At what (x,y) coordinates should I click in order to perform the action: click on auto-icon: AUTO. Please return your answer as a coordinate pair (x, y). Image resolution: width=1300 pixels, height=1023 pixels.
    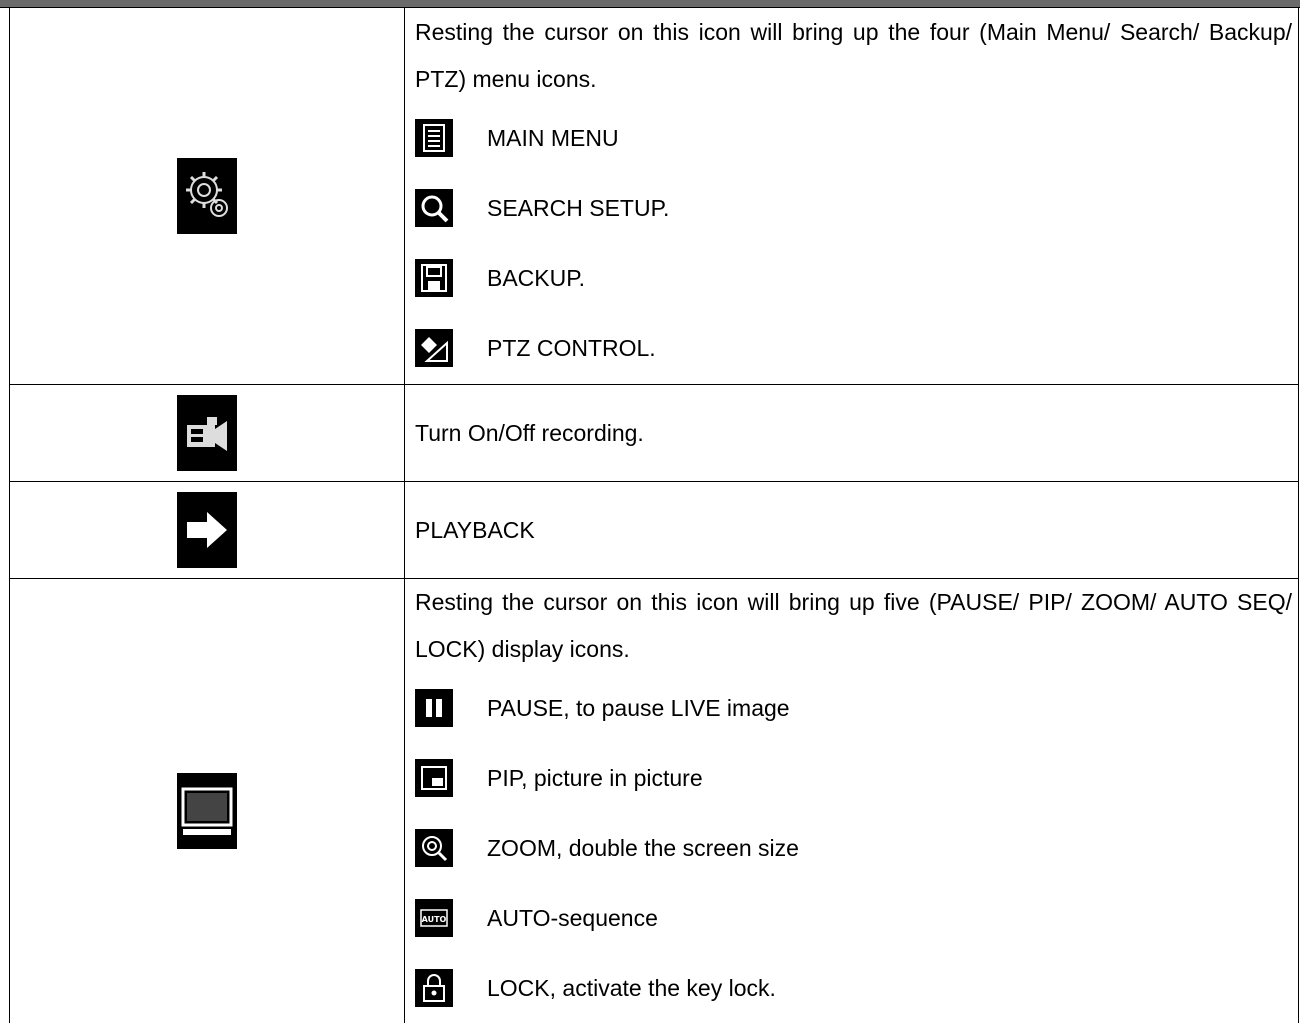
    Looking at the image, I should click on (434, 918).